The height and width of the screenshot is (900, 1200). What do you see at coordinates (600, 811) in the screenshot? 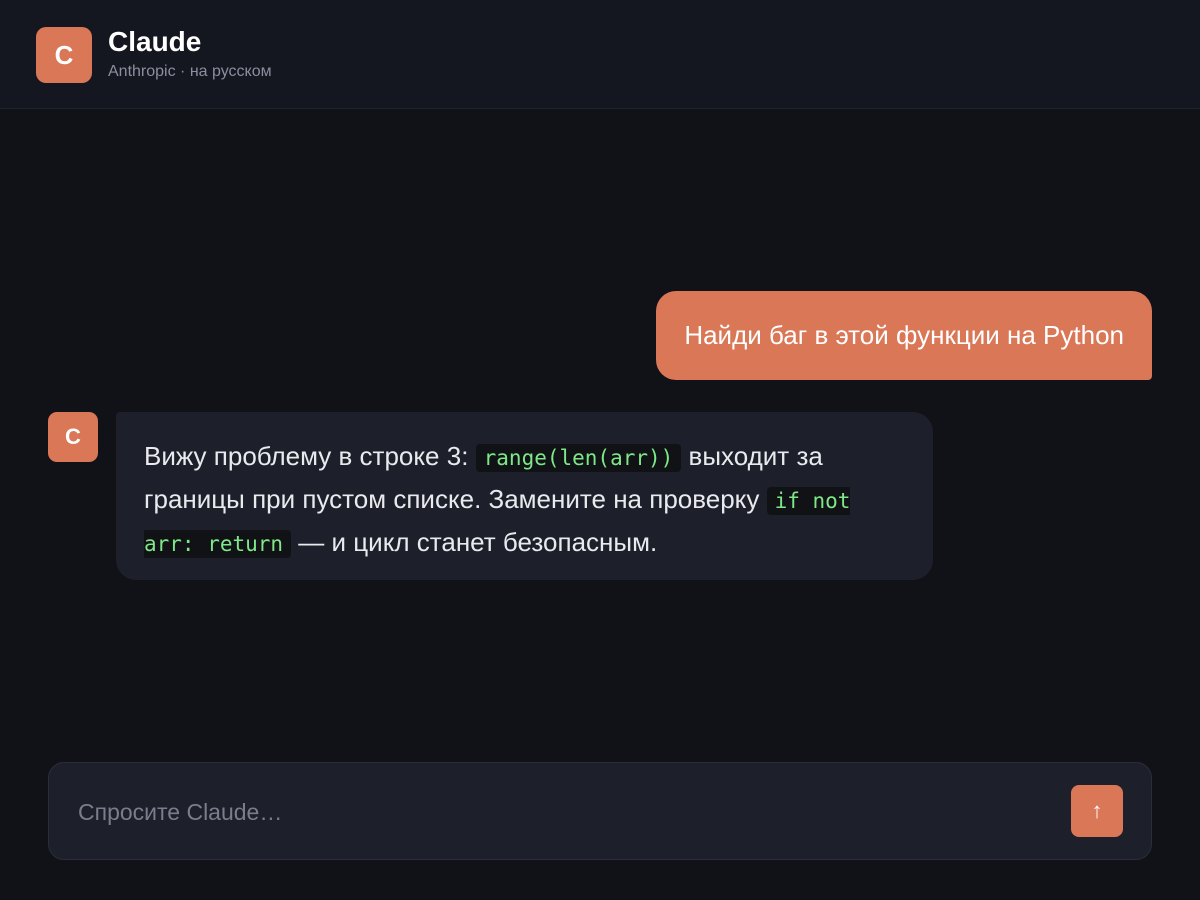
I see `message-composer: Спросите Claude… ↑` at bounding box center [600, 811].